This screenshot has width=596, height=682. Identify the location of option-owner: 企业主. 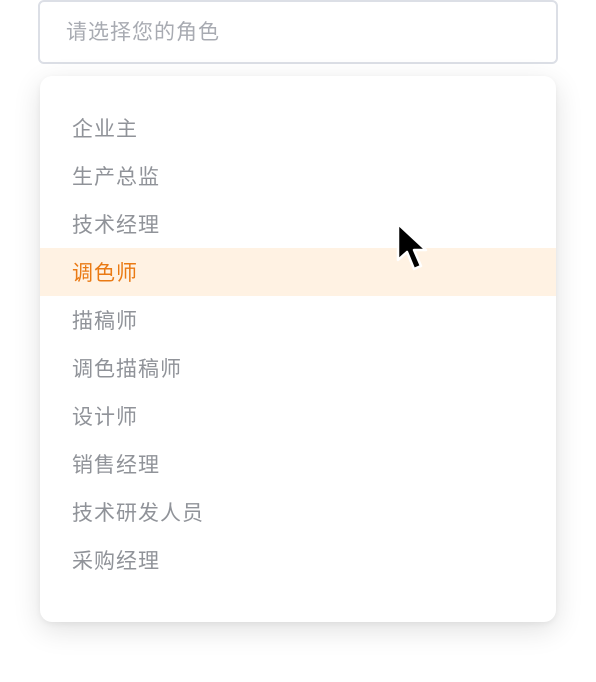
(298, 128).